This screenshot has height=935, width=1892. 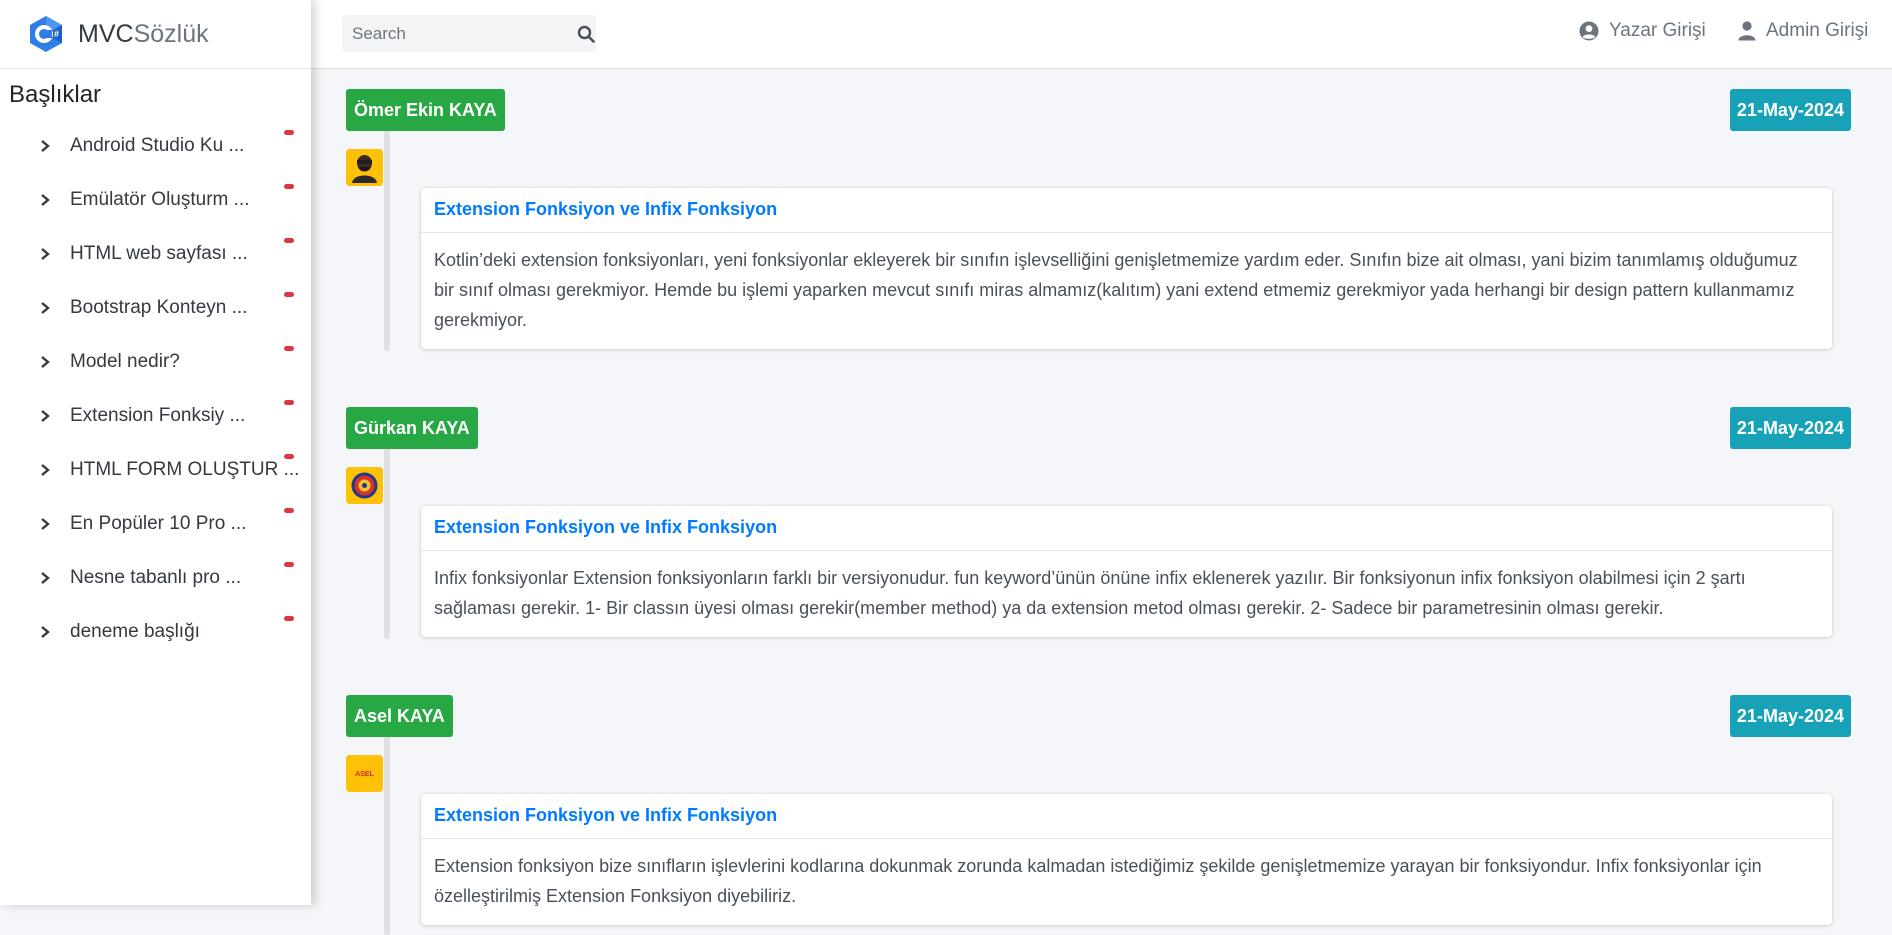 I want to click on writer-login-label: Yazar Girişi, so click(x=1657, y=30).